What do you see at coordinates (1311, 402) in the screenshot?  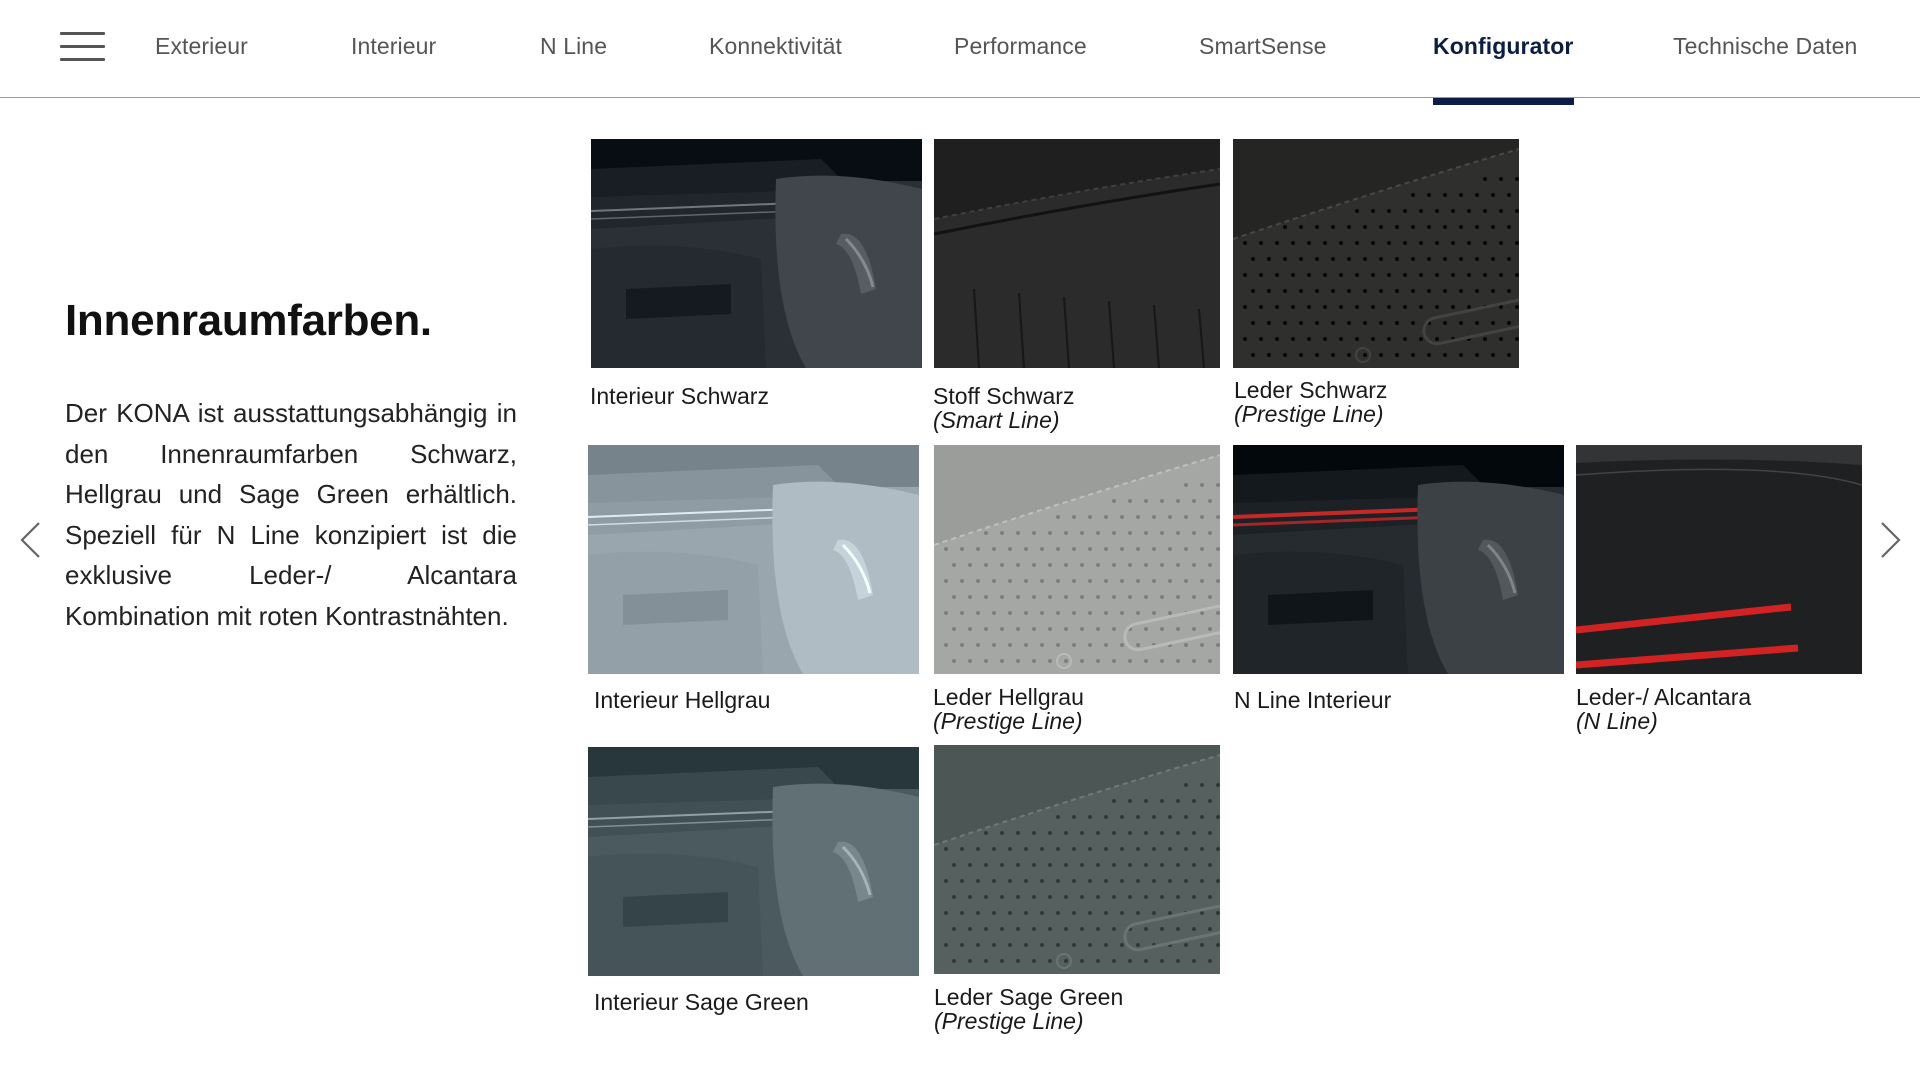 I see `swatch-caption: Leder Schwarz (Prestige Line)` at bounding box center [1311, 402].